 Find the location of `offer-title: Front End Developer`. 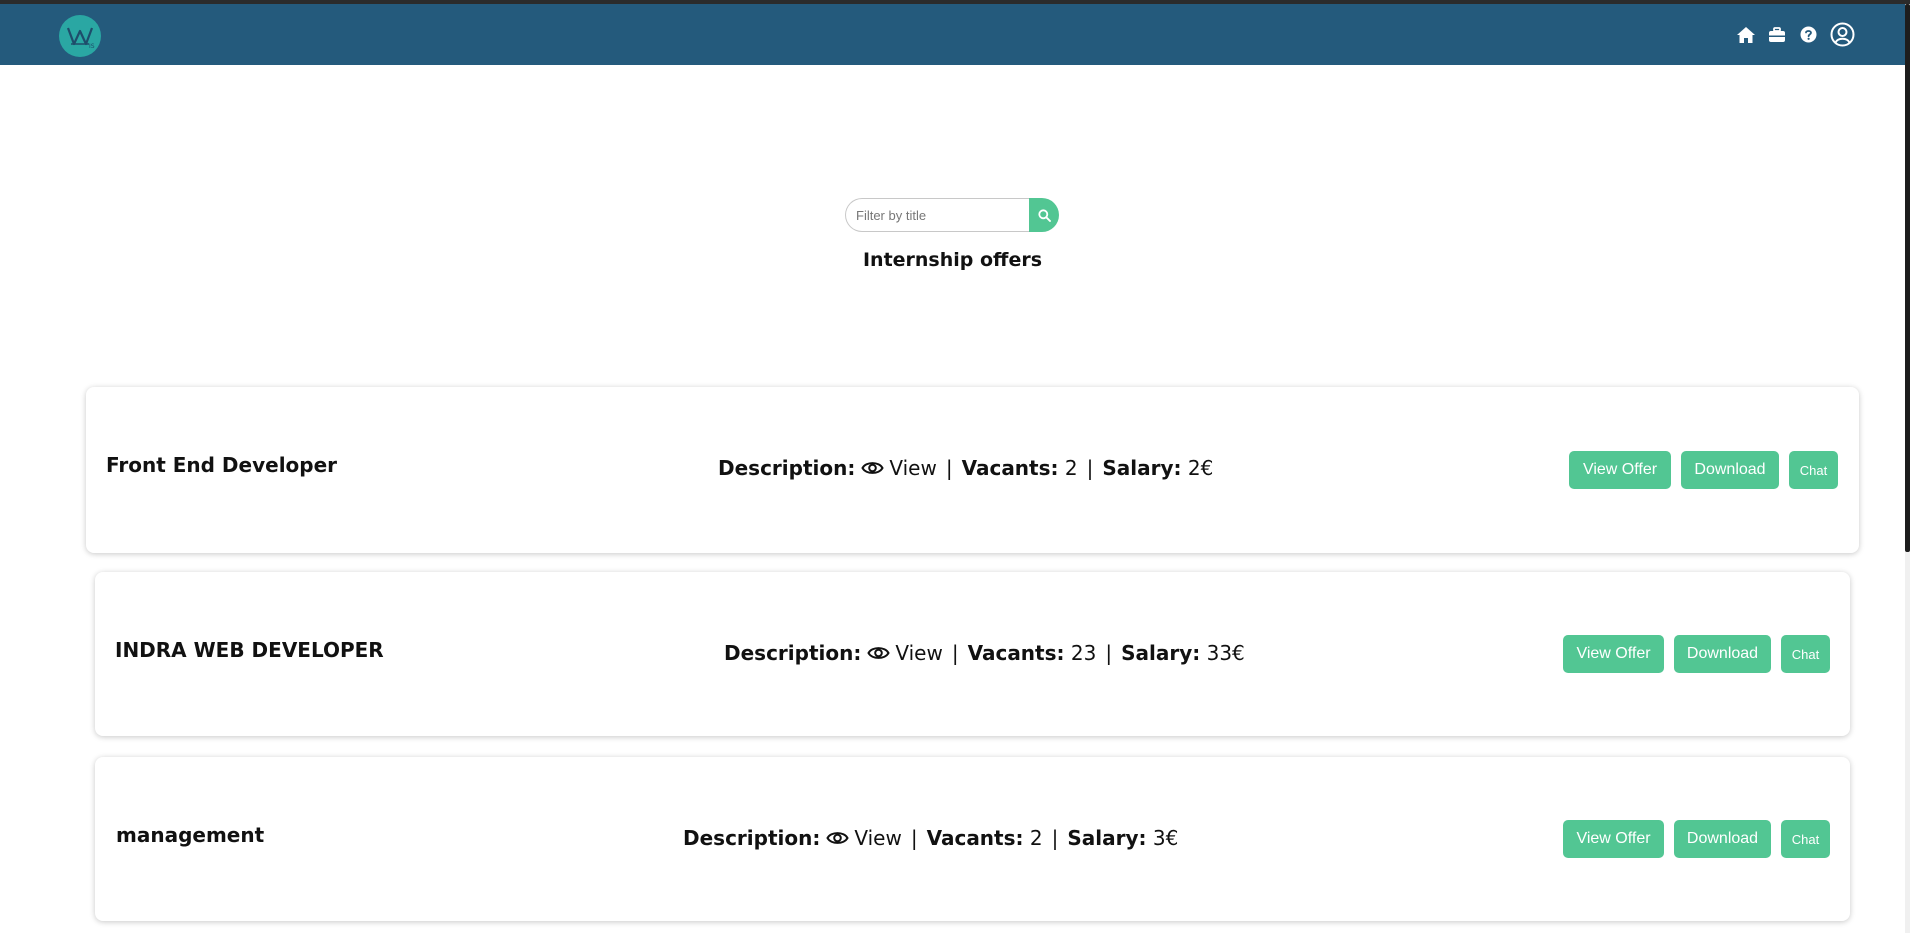

offer-title: Front End Developer is located at coordinates (222, 465).